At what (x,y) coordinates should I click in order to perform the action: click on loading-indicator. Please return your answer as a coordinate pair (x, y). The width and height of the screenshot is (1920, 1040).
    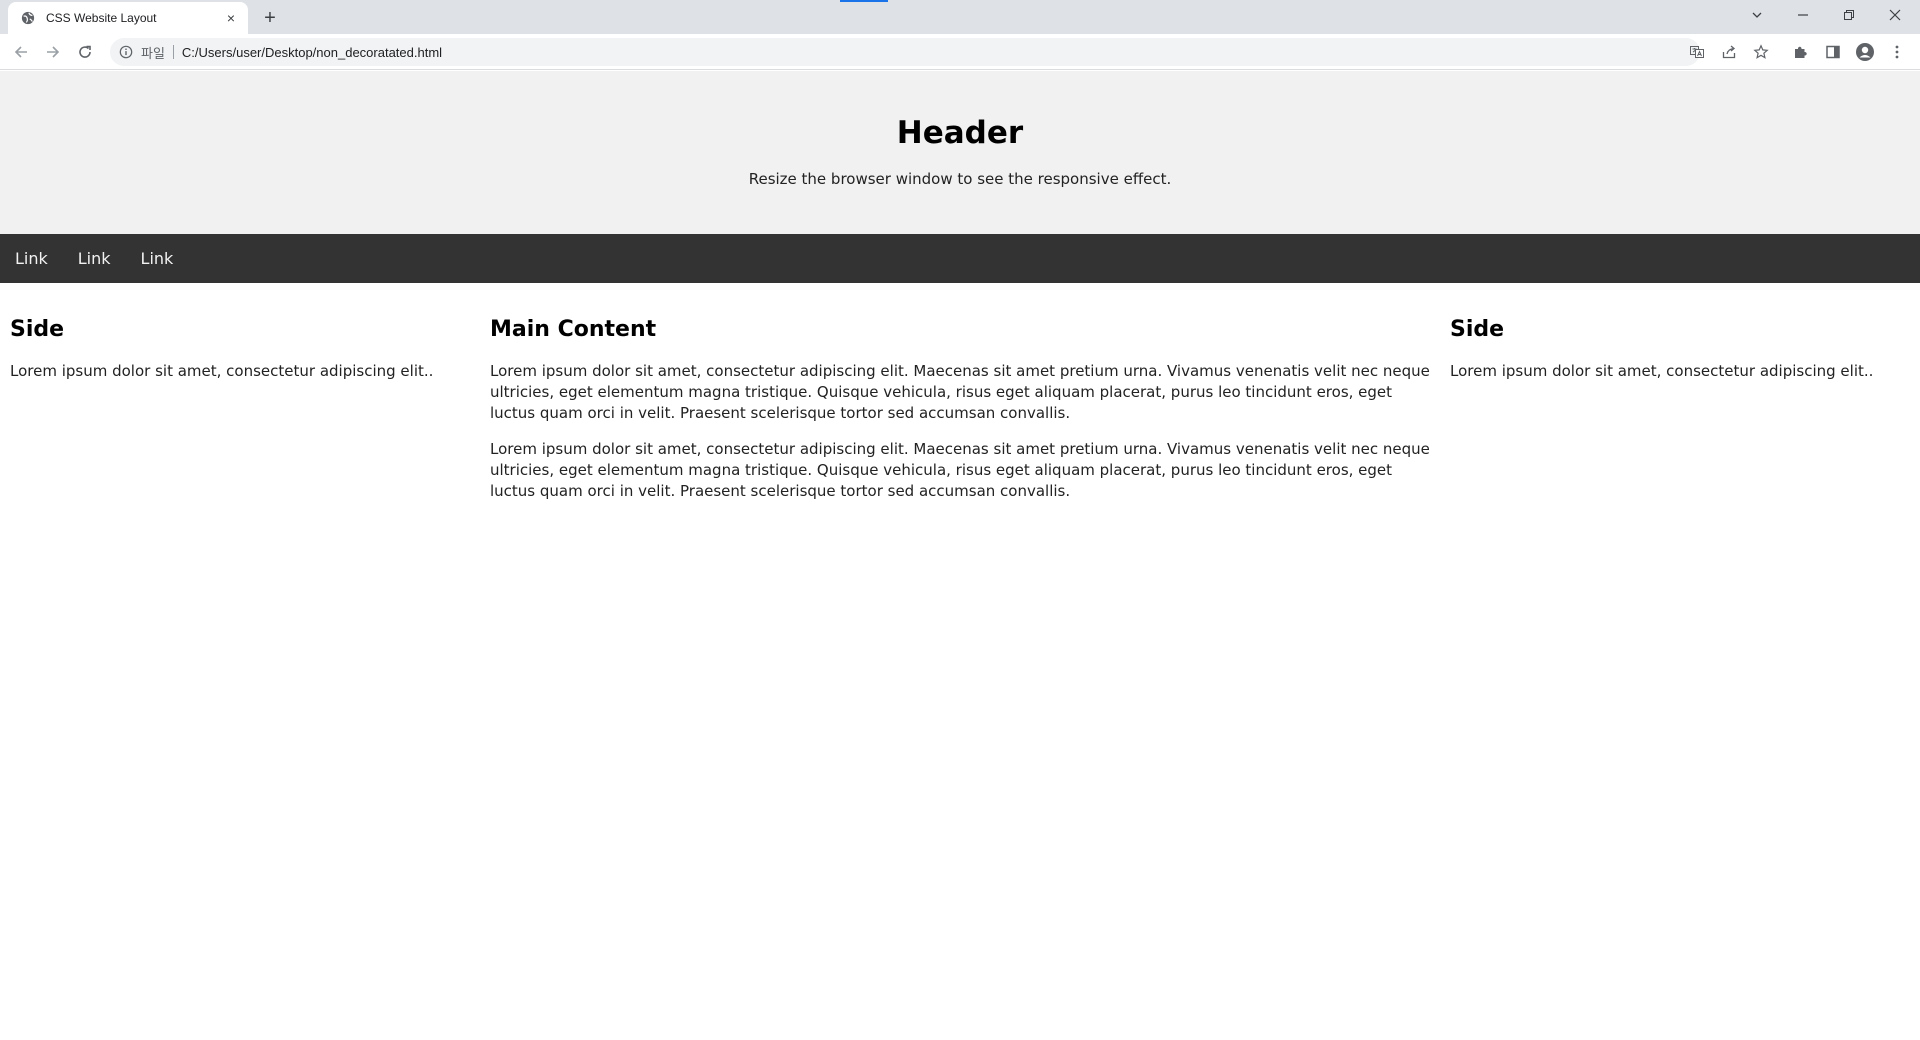
    Looking at the image, I should click on (864, 1).